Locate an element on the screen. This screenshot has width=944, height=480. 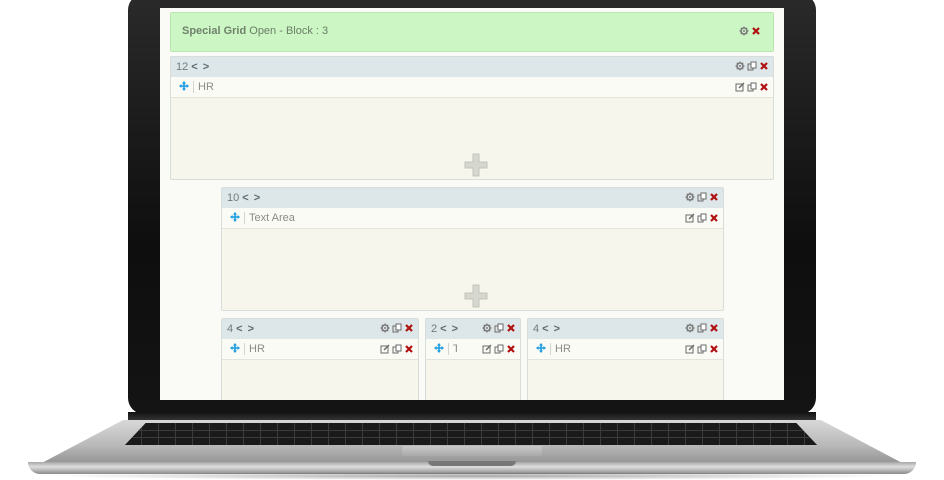
element-row: Text Area is located at coordinates (472, 218).